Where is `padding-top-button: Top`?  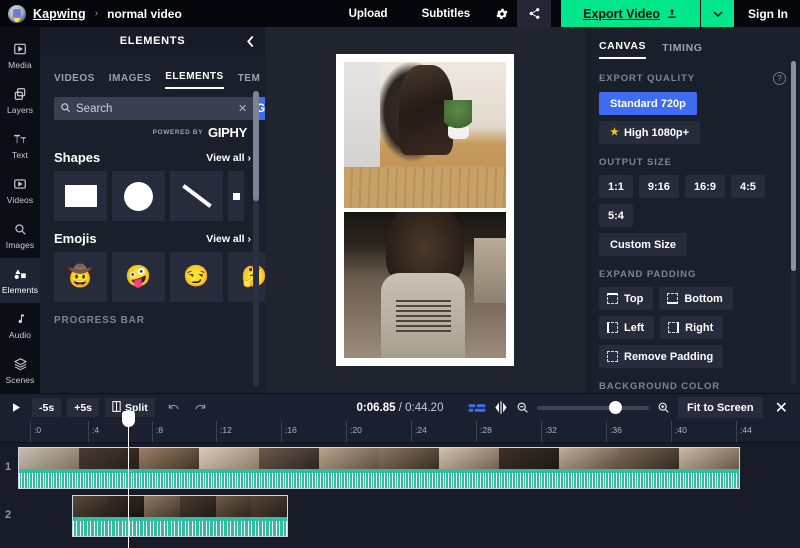 padding-top-button: Top is located at coordinates (626, 298).